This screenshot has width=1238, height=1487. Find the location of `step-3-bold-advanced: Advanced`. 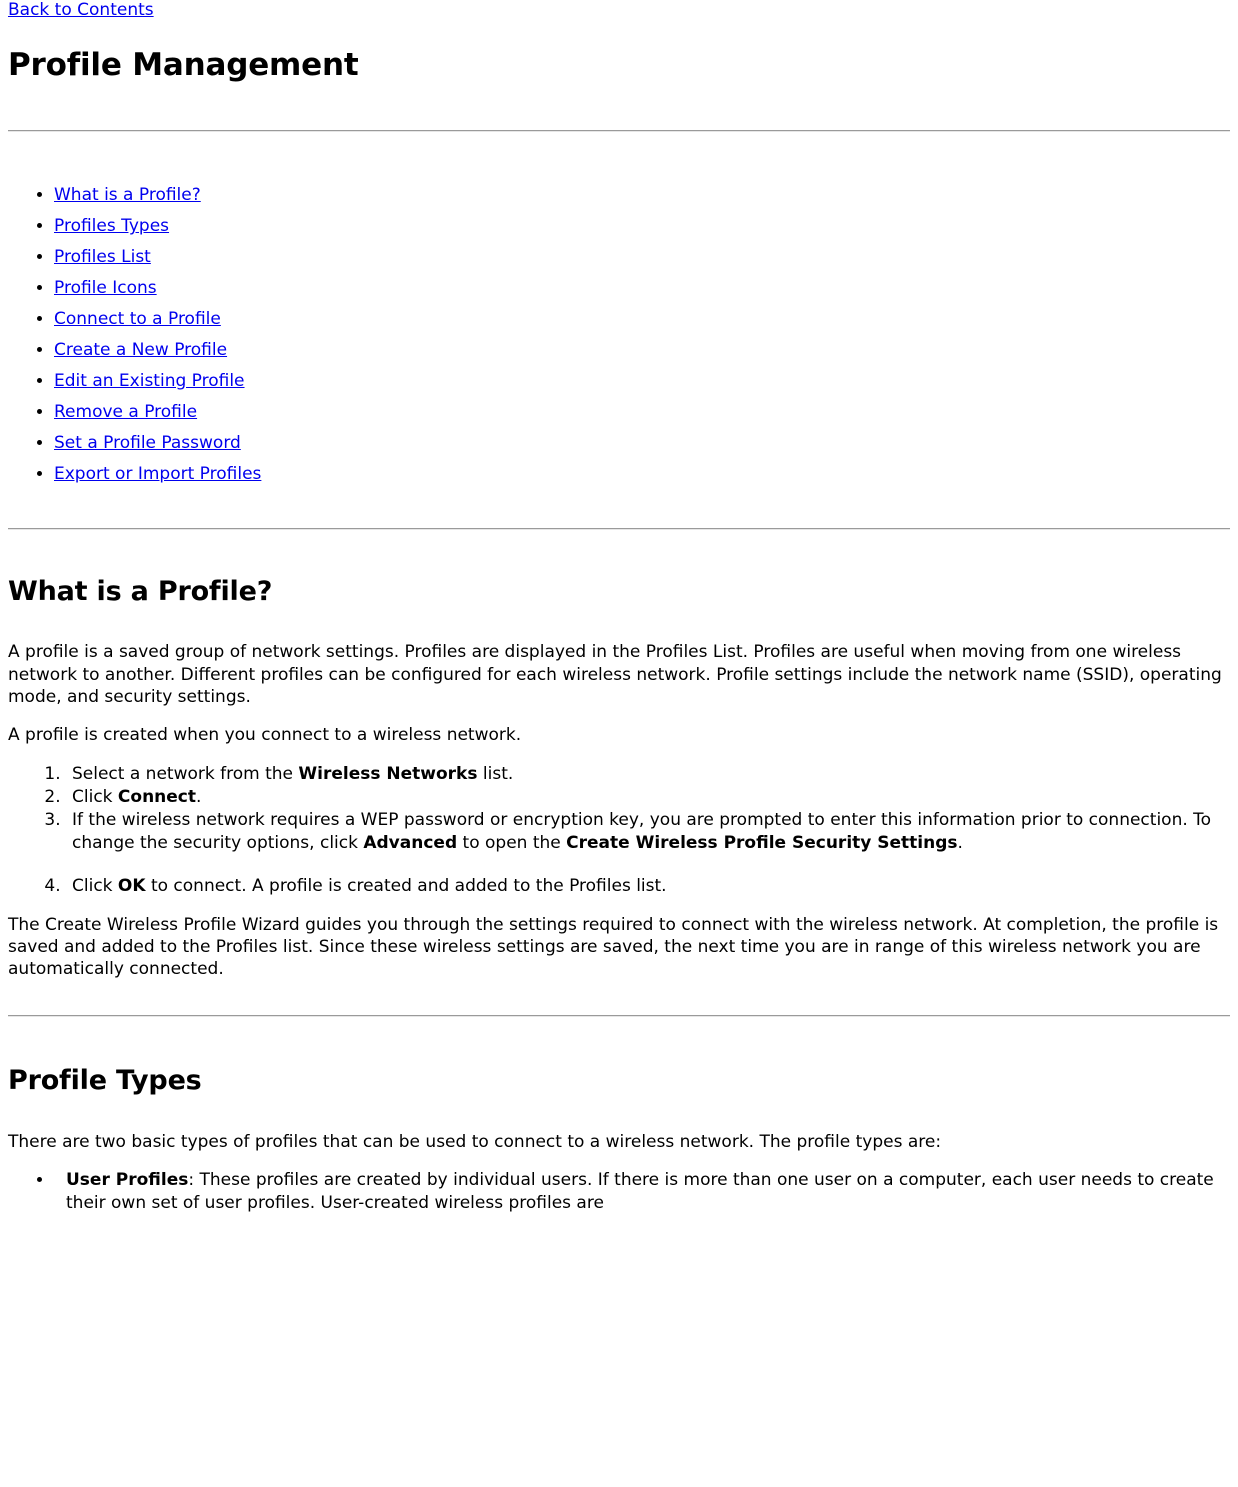

step-3-bold-advanced: Advanced is located at coordinates (410, 842).